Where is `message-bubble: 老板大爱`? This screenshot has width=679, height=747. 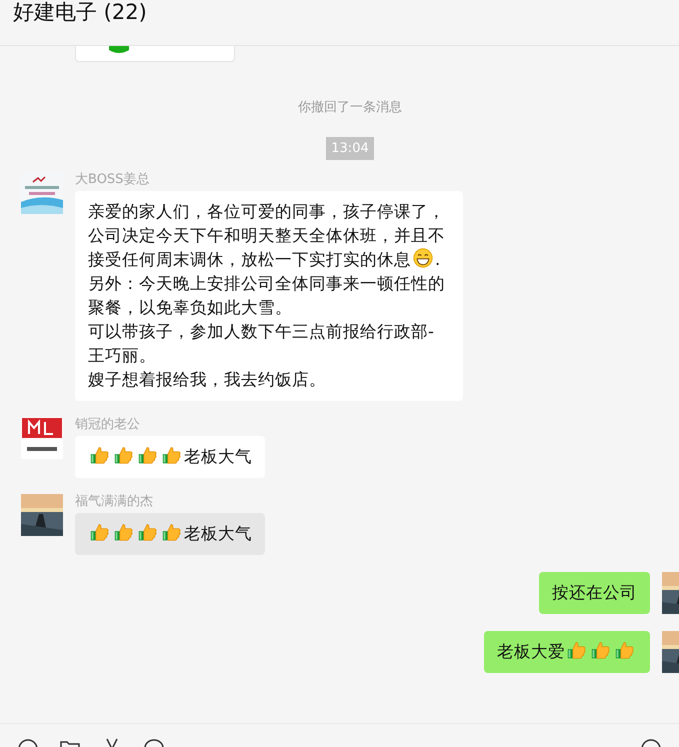 message-bubble: 老板大爱 is located at coordinates (567, 652).